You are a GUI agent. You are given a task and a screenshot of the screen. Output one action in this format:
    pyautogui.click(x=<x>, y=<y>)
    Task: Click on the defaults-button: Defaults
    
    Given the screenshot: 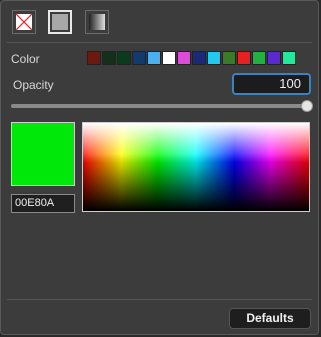 What is the action you would take?
    pyautogui.click(x=270, y=318)
    